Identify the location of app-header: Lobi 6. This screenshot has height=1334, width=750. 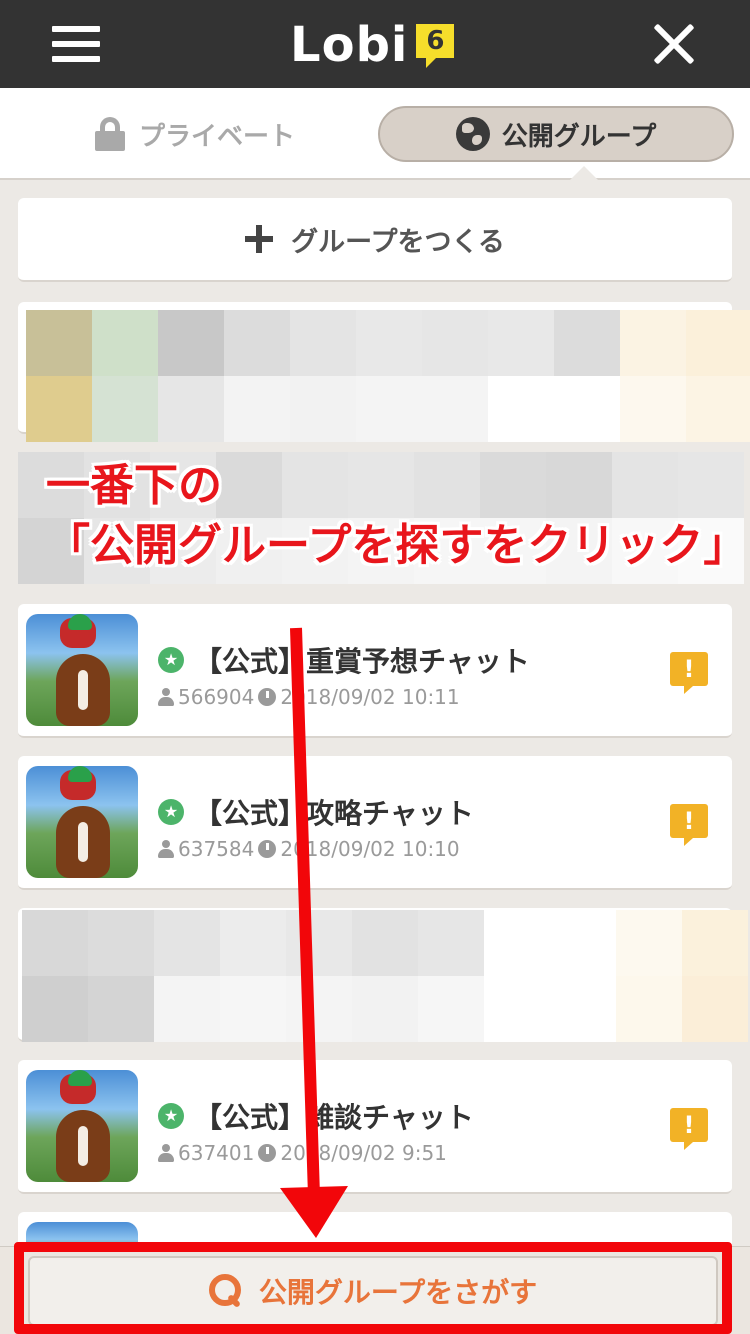
(375, 44).